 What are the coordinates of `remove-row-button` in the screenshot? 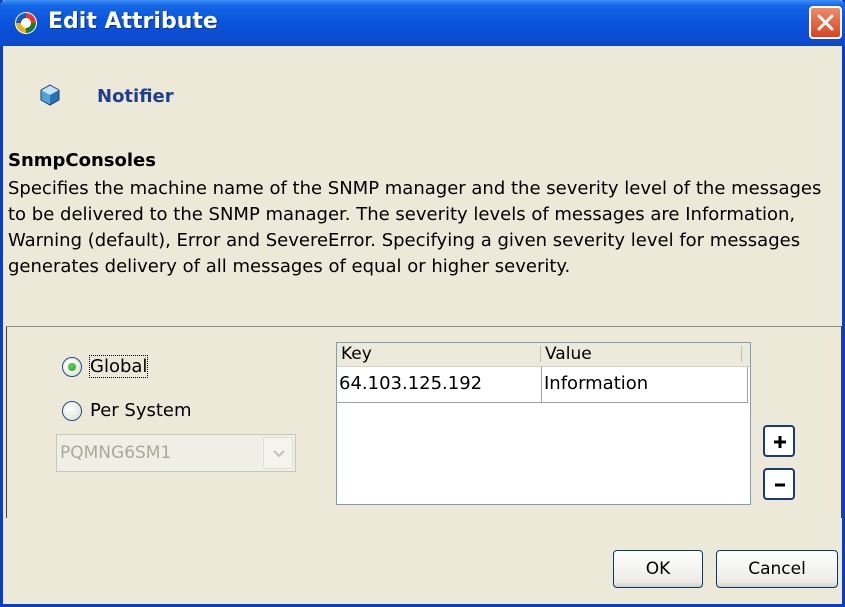 It's located at (779, 484).